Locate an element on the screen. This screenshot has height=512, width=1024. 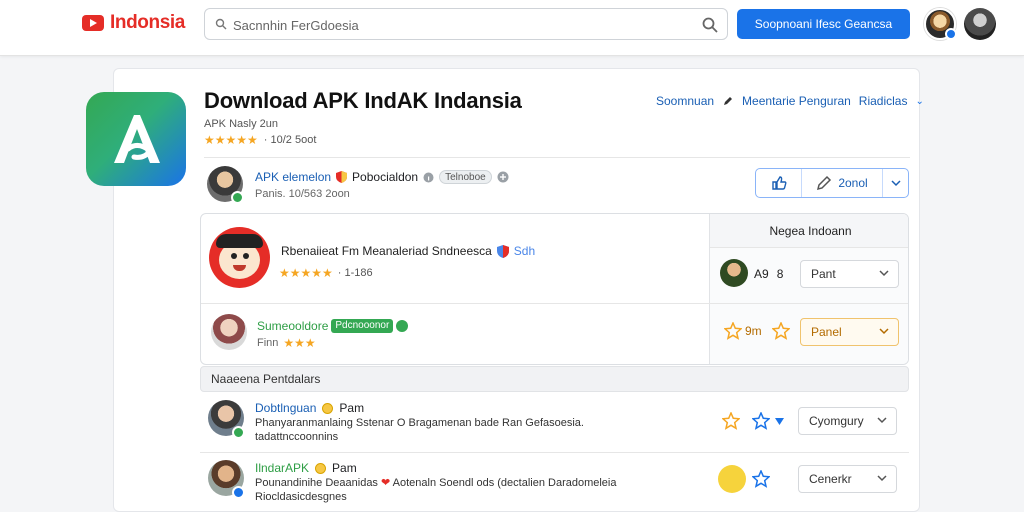
like-button is located at coordinates (779, 183).